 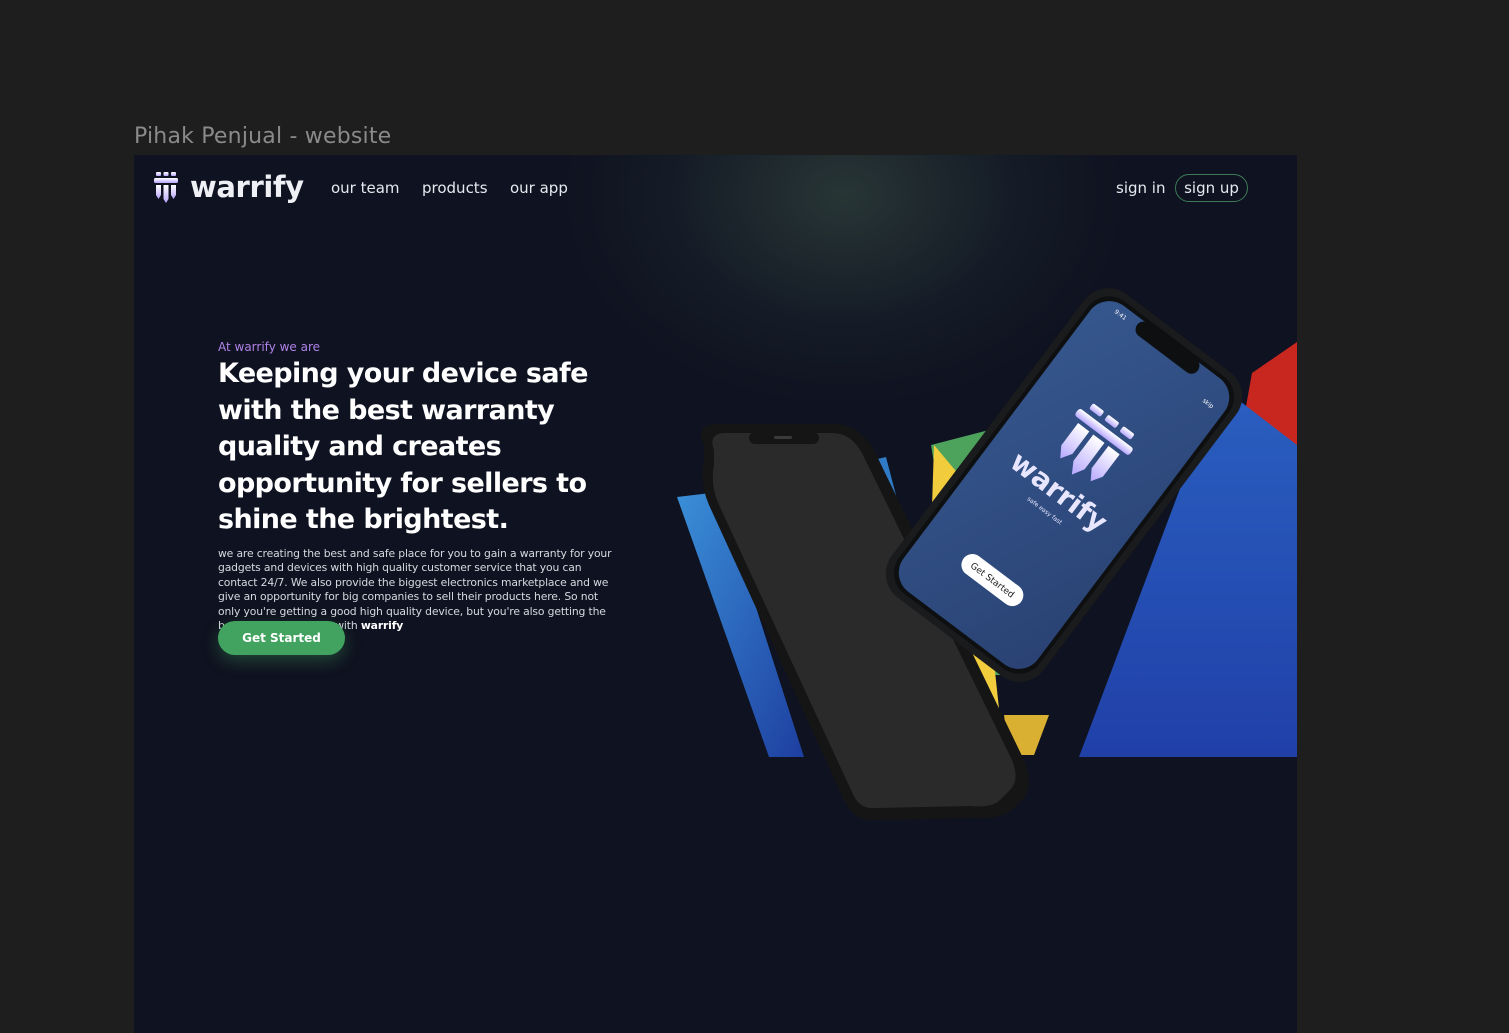 What do you see at coordinates (382, 626) in the screenshot?
I see `hero-description-brand: warrify` at bounding box center [382, 626].